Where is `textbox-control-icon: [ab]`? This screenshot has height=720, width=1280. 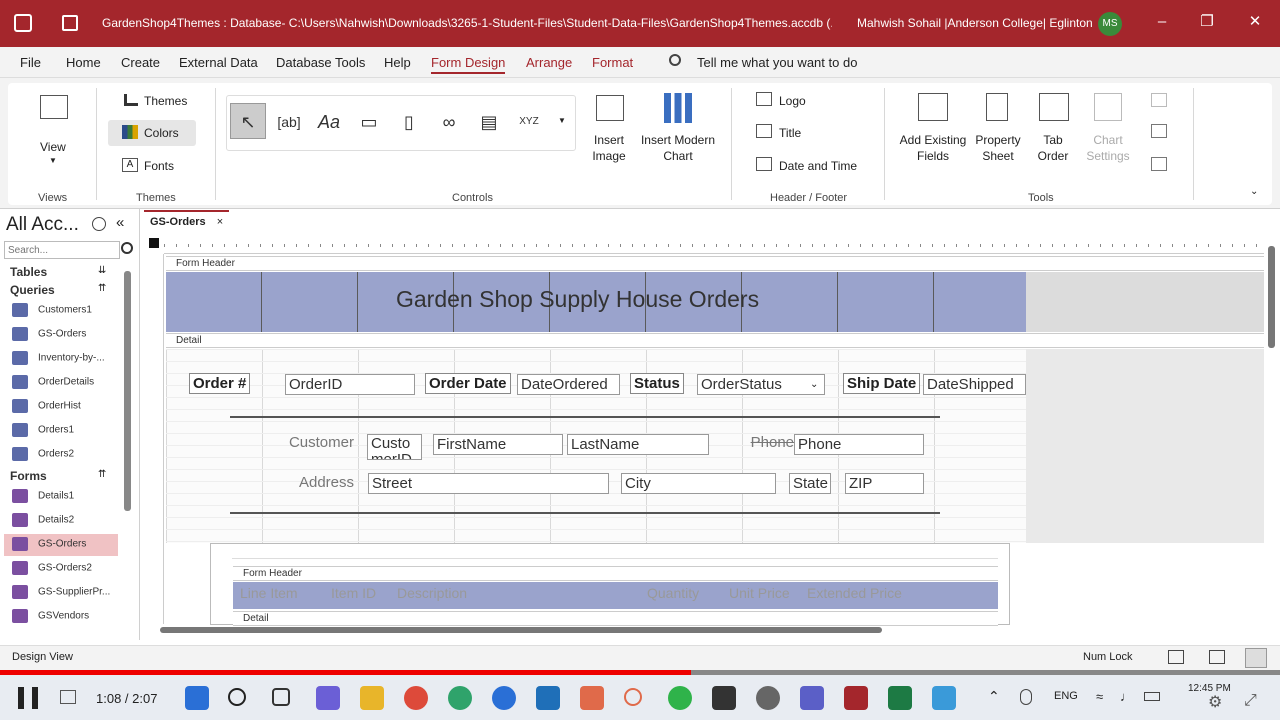 textbox-control-icon: [ab] is located at coordinates (289, 121).